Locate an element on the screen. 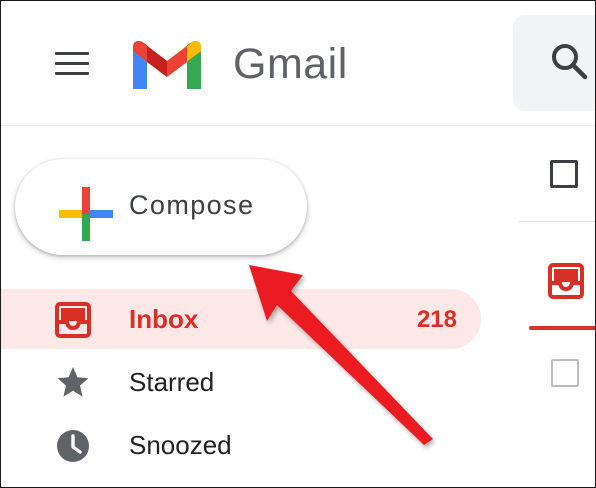 Image resolution: width=596 pixels, height=488 pixels. toolbar-divider is located at coordinates (557, 221).